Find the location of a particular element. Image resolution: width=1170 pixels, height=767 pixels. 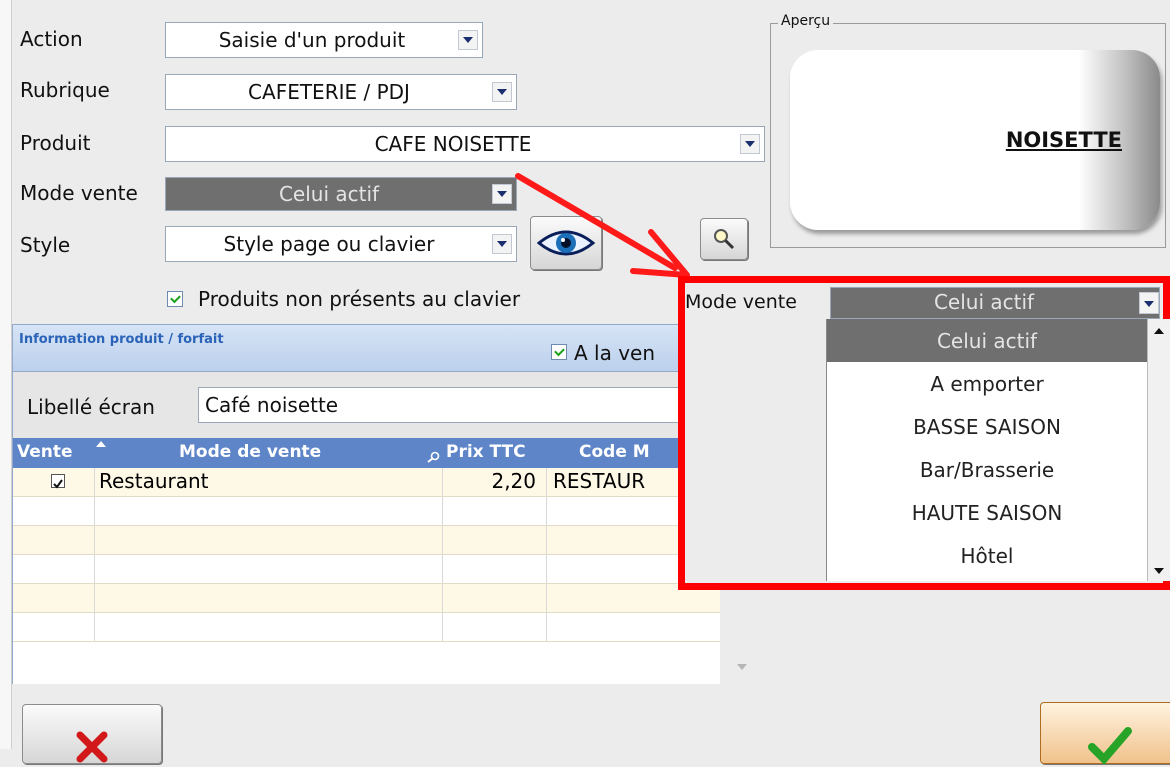

apercu-title: Aperçu is located at coordinates (806, 21).